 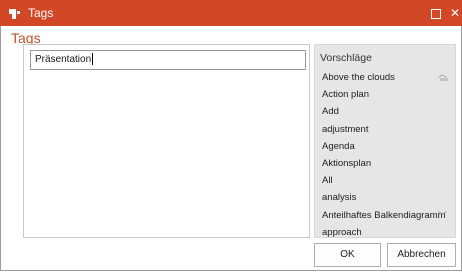 What do you see at coordinates (63, 59) in the screenshot?
I see `tag-input-value: Präsentation` at bounding box center [63, 59].